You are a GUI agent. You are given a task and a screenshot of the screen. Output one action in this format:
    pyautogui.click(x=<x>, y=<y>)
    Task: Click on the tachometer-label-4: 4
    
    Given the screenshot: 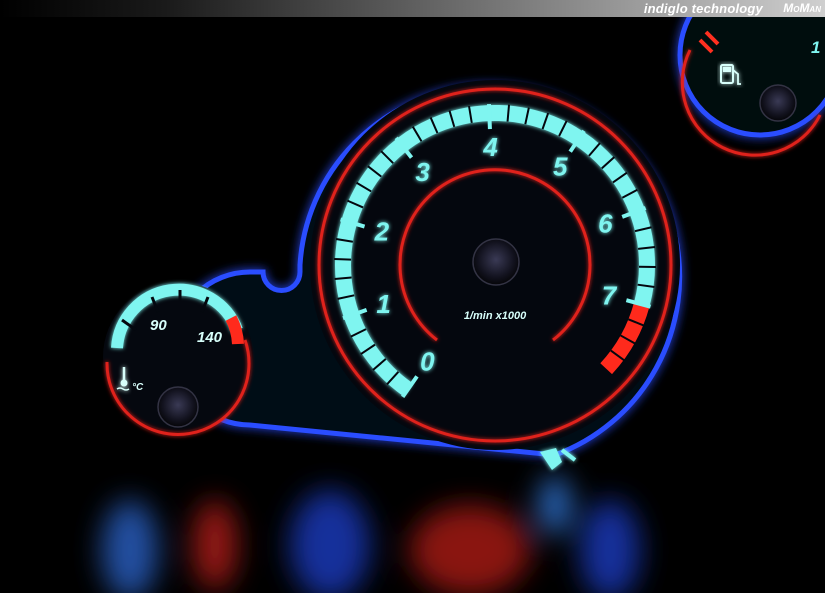 What is the action you would take?
    pyautogui.click(x=490, y=147)
    